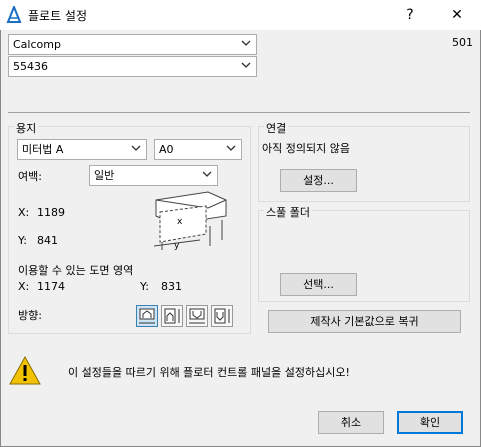 This screenshot has width=481, height=447. What do you see at coordinates (351, 422) in the screenshot?
I see `cancel-button: 취소` at bounding box center [351, 422].